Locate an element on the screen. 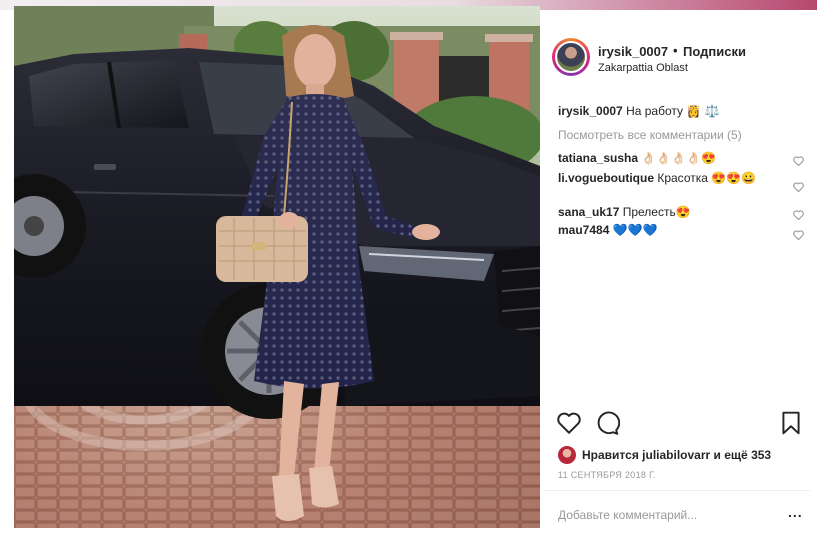  likes-text: Нравится juliabilovarr и ещё 353 is located at coordinates (676, 455).